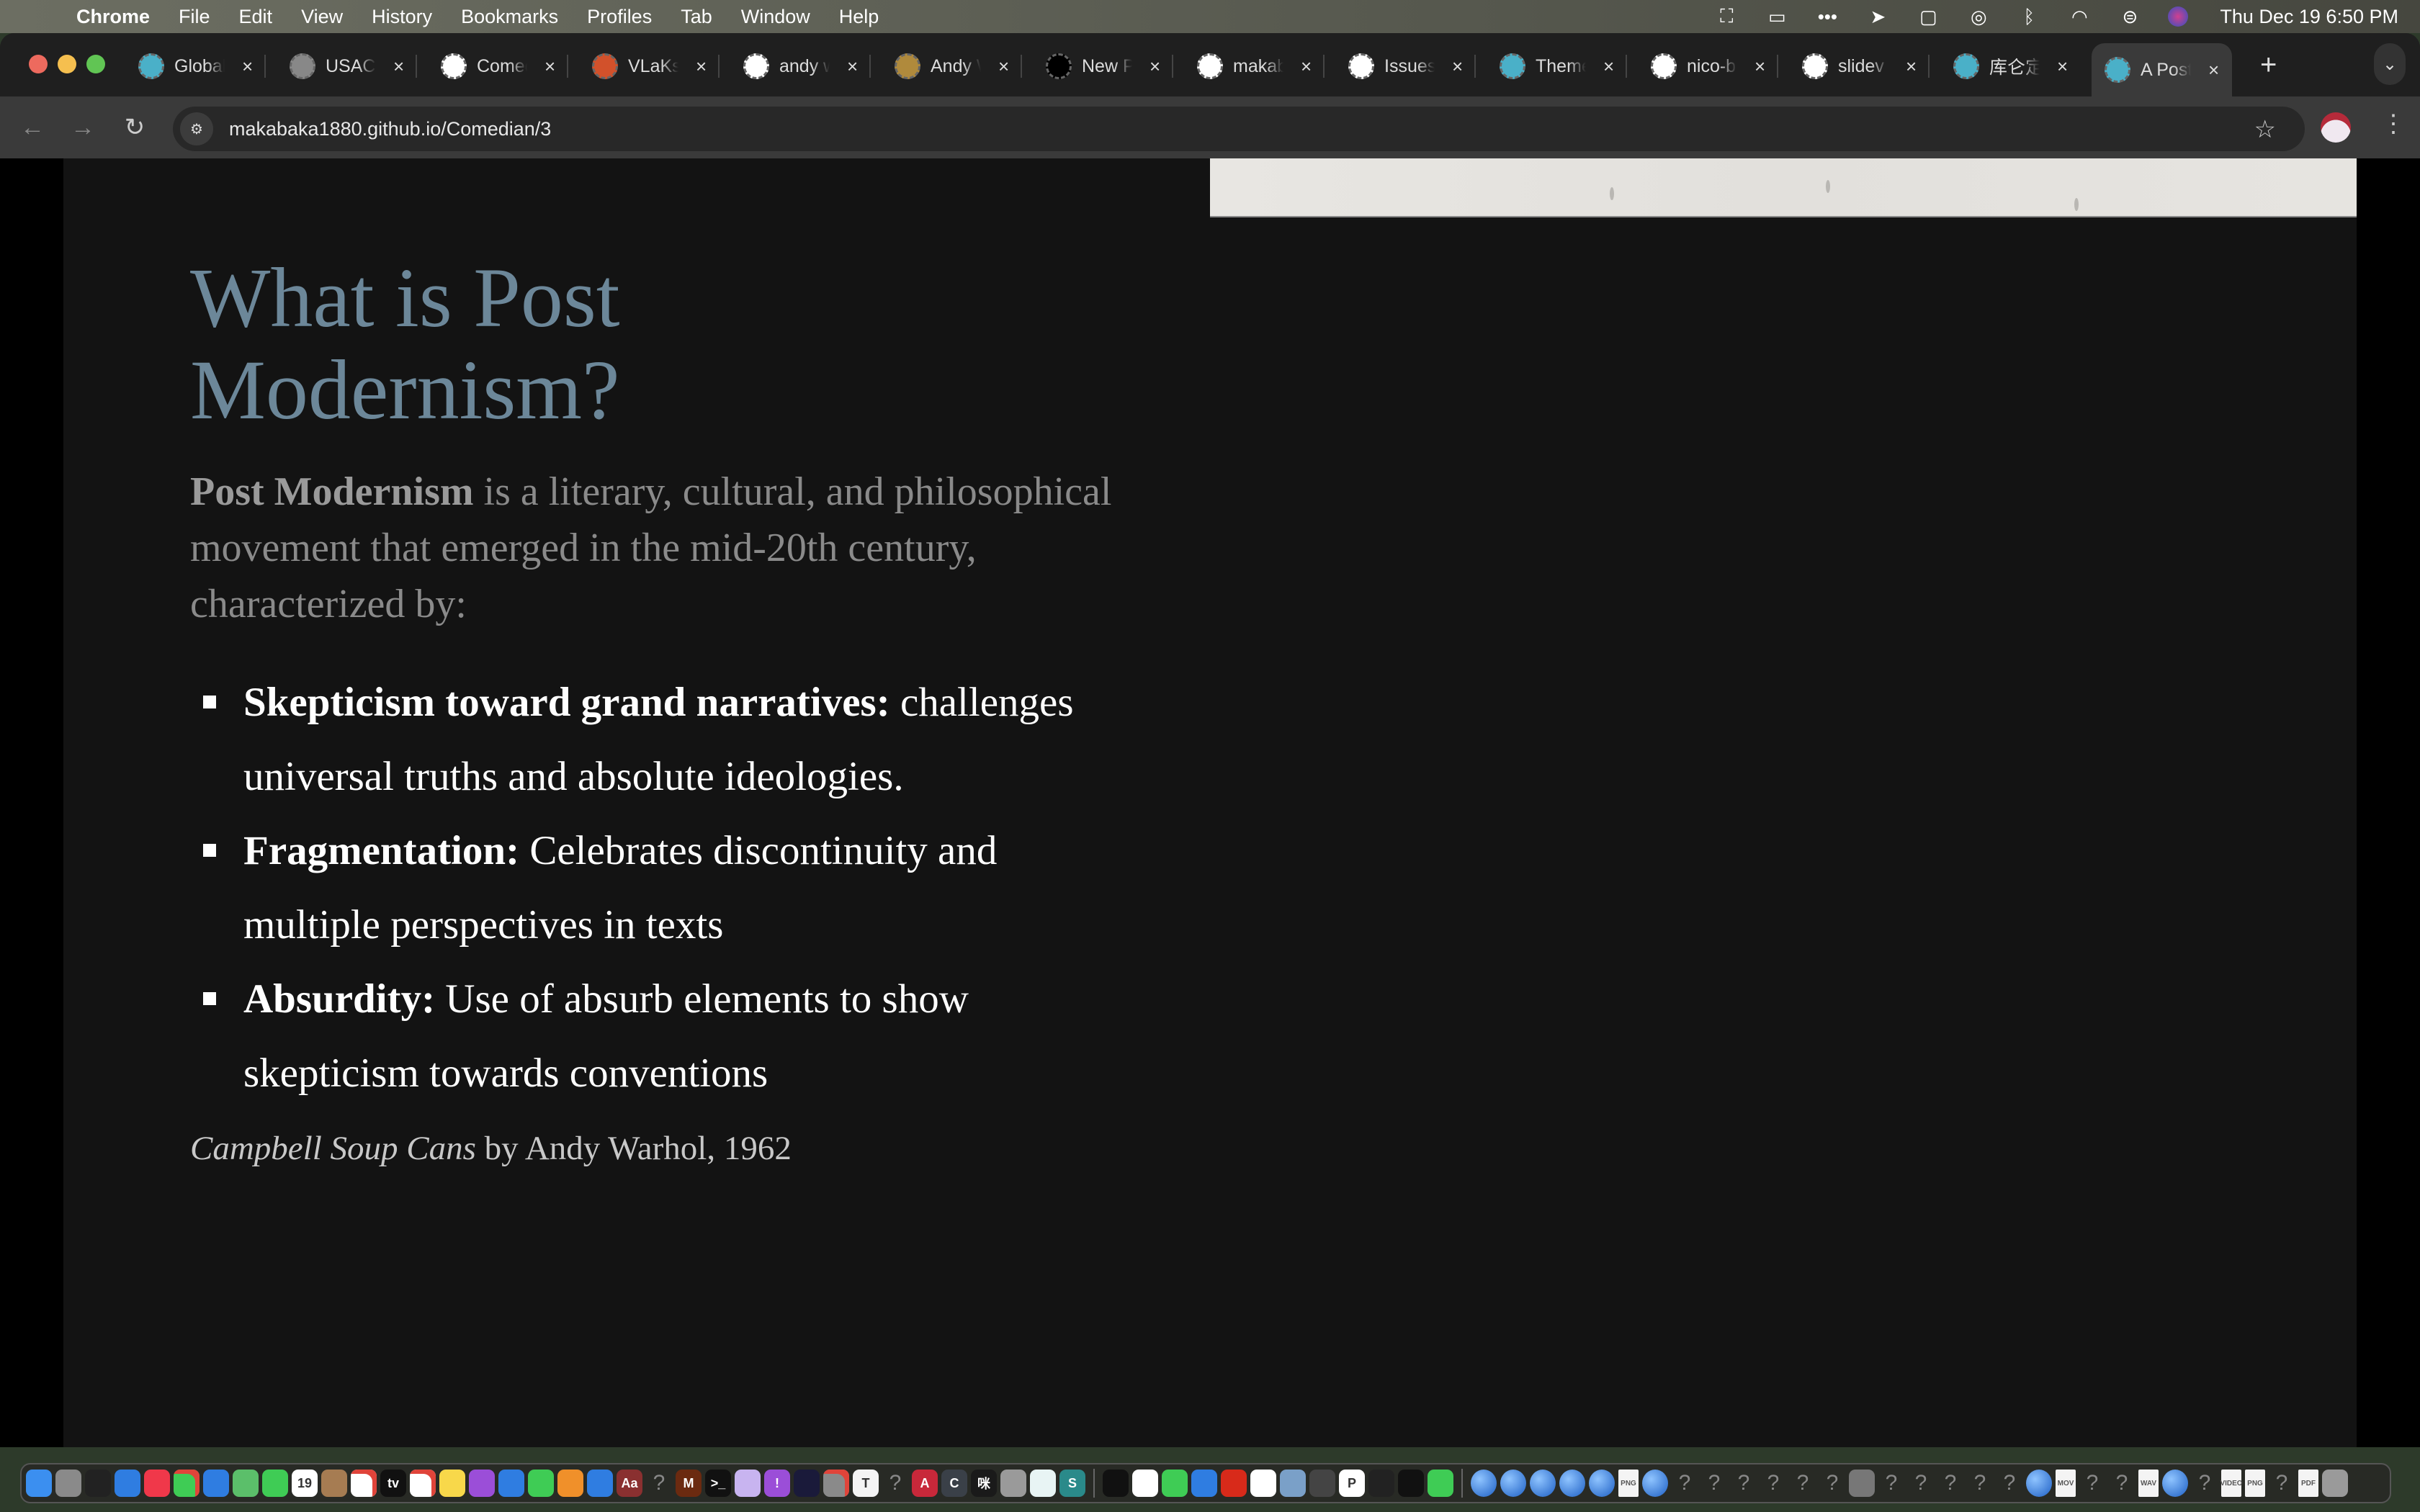 This screenshot has width=2420, height=1512. I want to click on dock-folder-stack-icon, so click(1862, 1483).